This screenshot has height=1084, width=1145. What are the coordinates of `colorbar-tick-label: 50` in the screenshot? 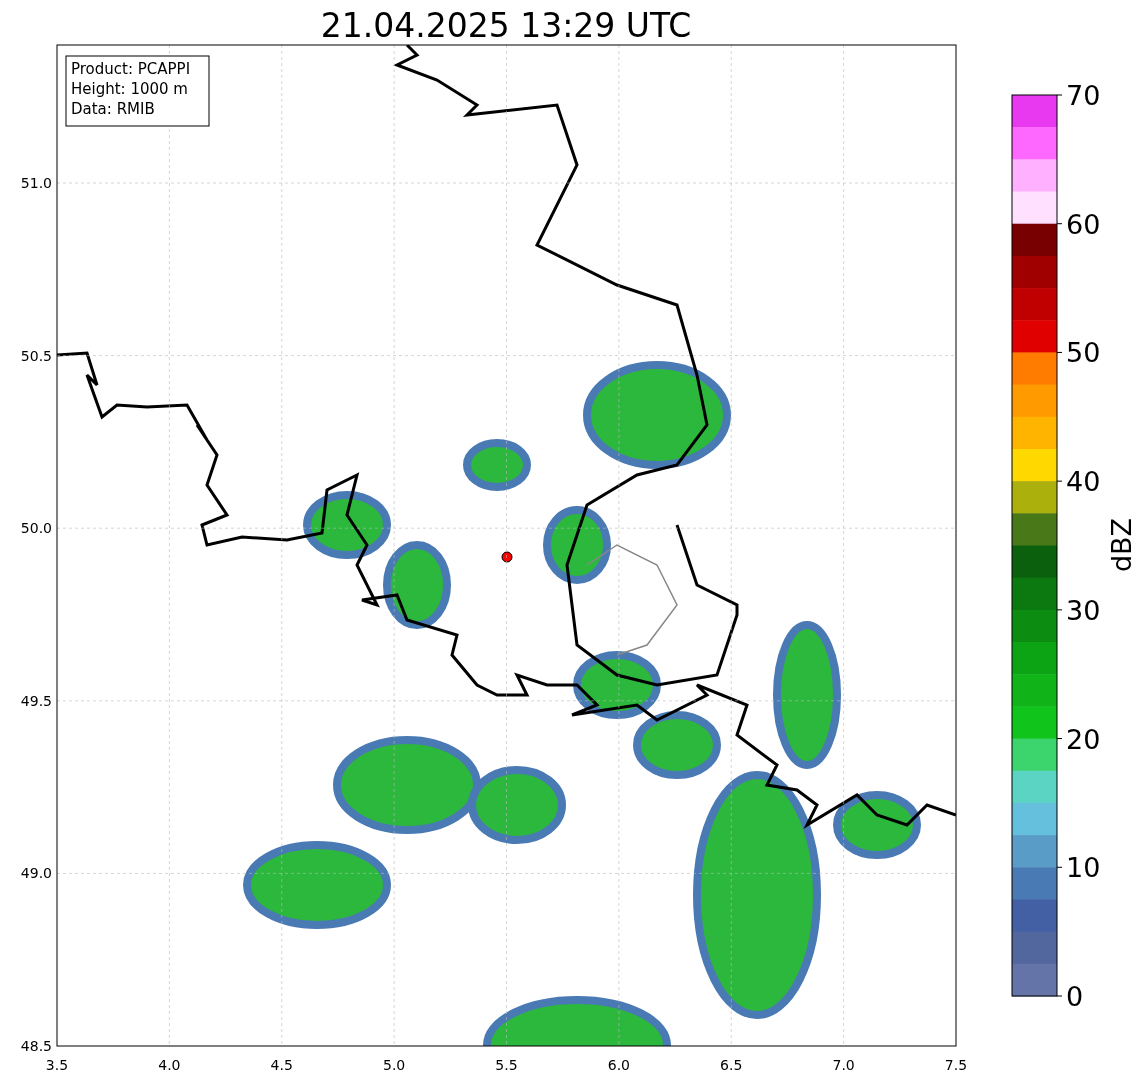 It's located at (1083, 353).